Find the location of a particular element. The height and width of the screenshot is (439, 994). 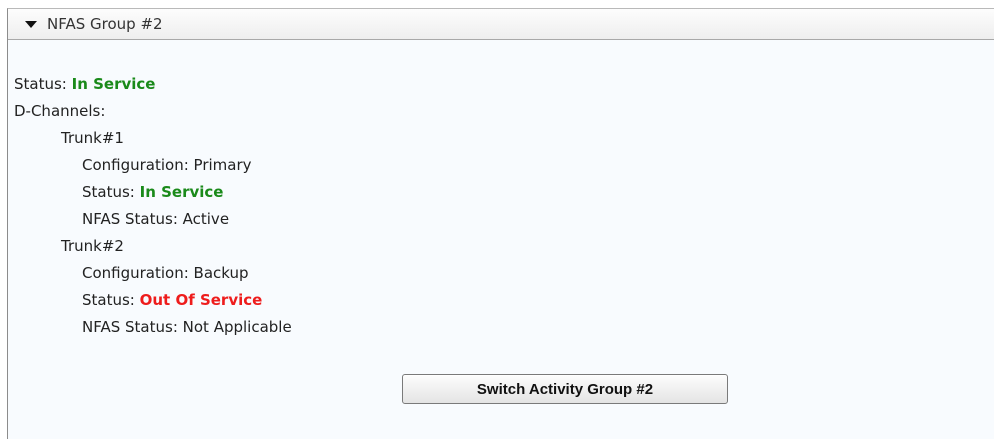

trunk-1-name: Trunk#1 is located at coordinates (92, 138).